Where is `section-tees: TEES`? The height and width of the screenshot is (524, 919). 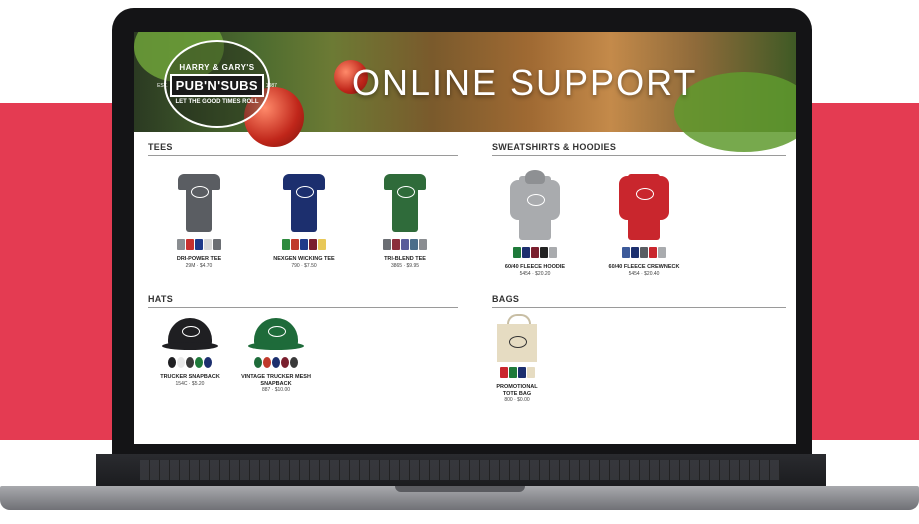 section-tees: TEES is located at coordinates (303, 149).